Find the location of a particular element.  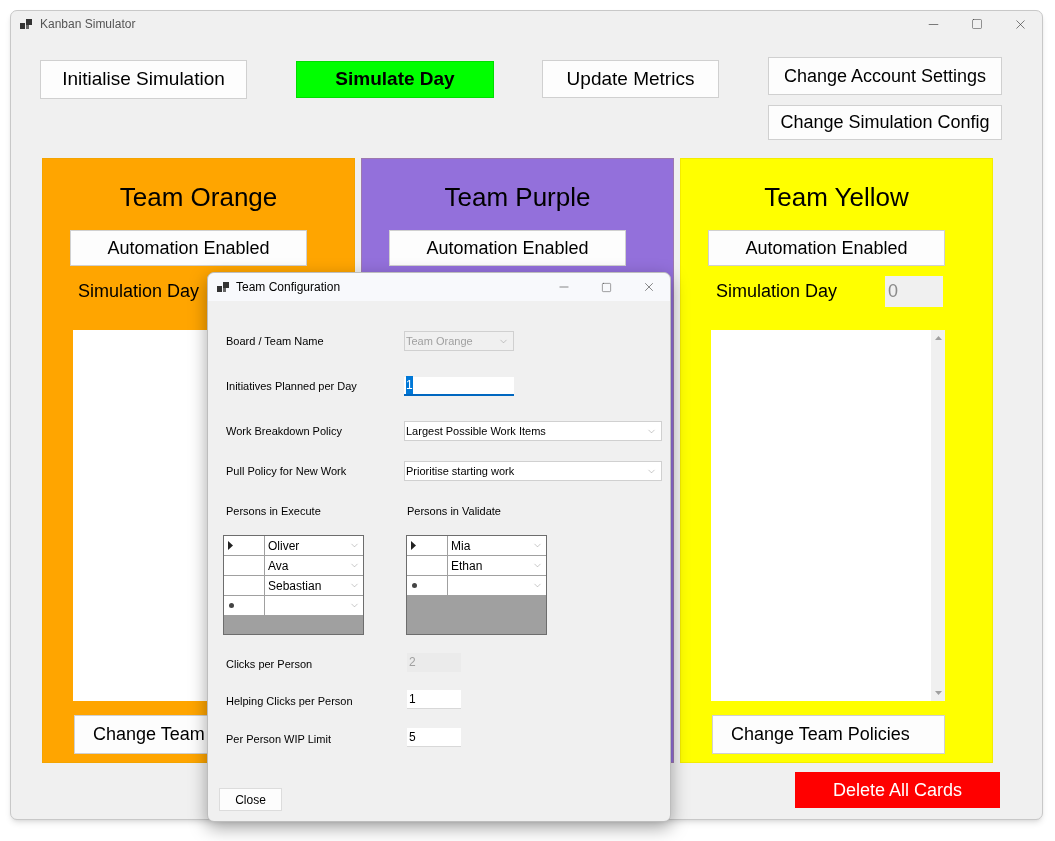

window-title: Kanban Simulator is located at coordinates (88, 24).